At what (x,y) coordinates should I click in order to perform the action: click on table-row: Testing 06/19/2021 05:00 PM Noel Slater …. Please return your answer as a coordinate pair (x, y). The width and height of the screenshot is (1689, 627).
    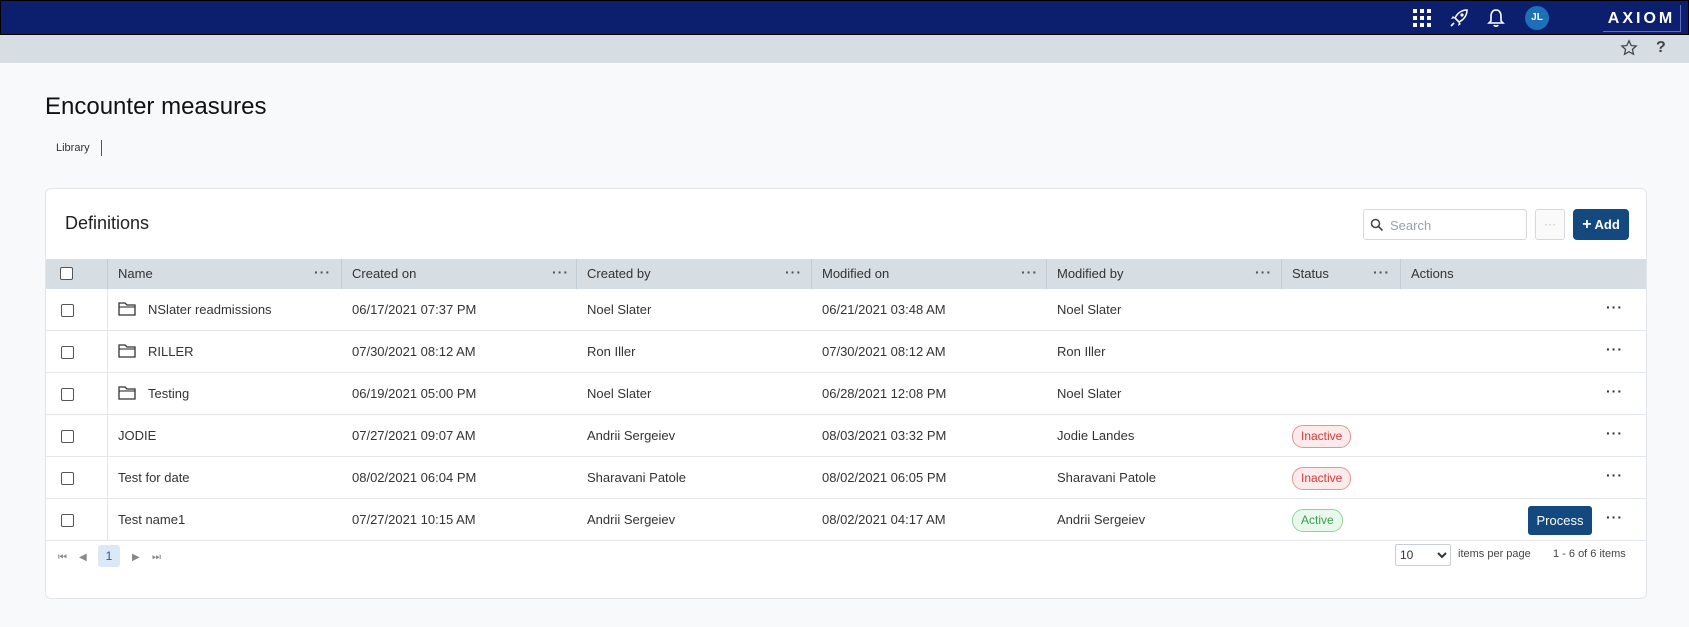
    Looking at the image, I should click on (846, 394).